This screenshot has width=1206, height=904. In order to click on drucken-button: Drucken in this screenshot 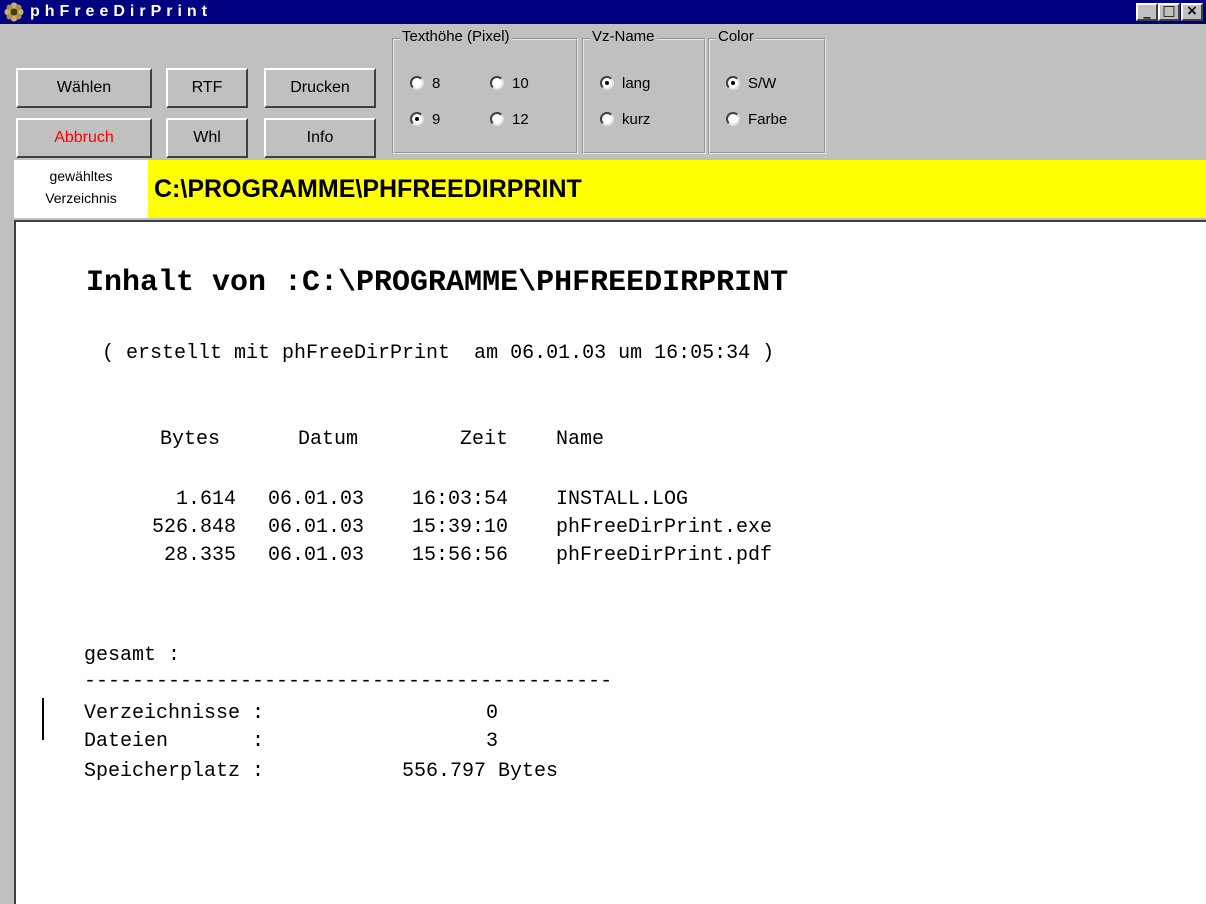, I will do `click(320, 88)`.